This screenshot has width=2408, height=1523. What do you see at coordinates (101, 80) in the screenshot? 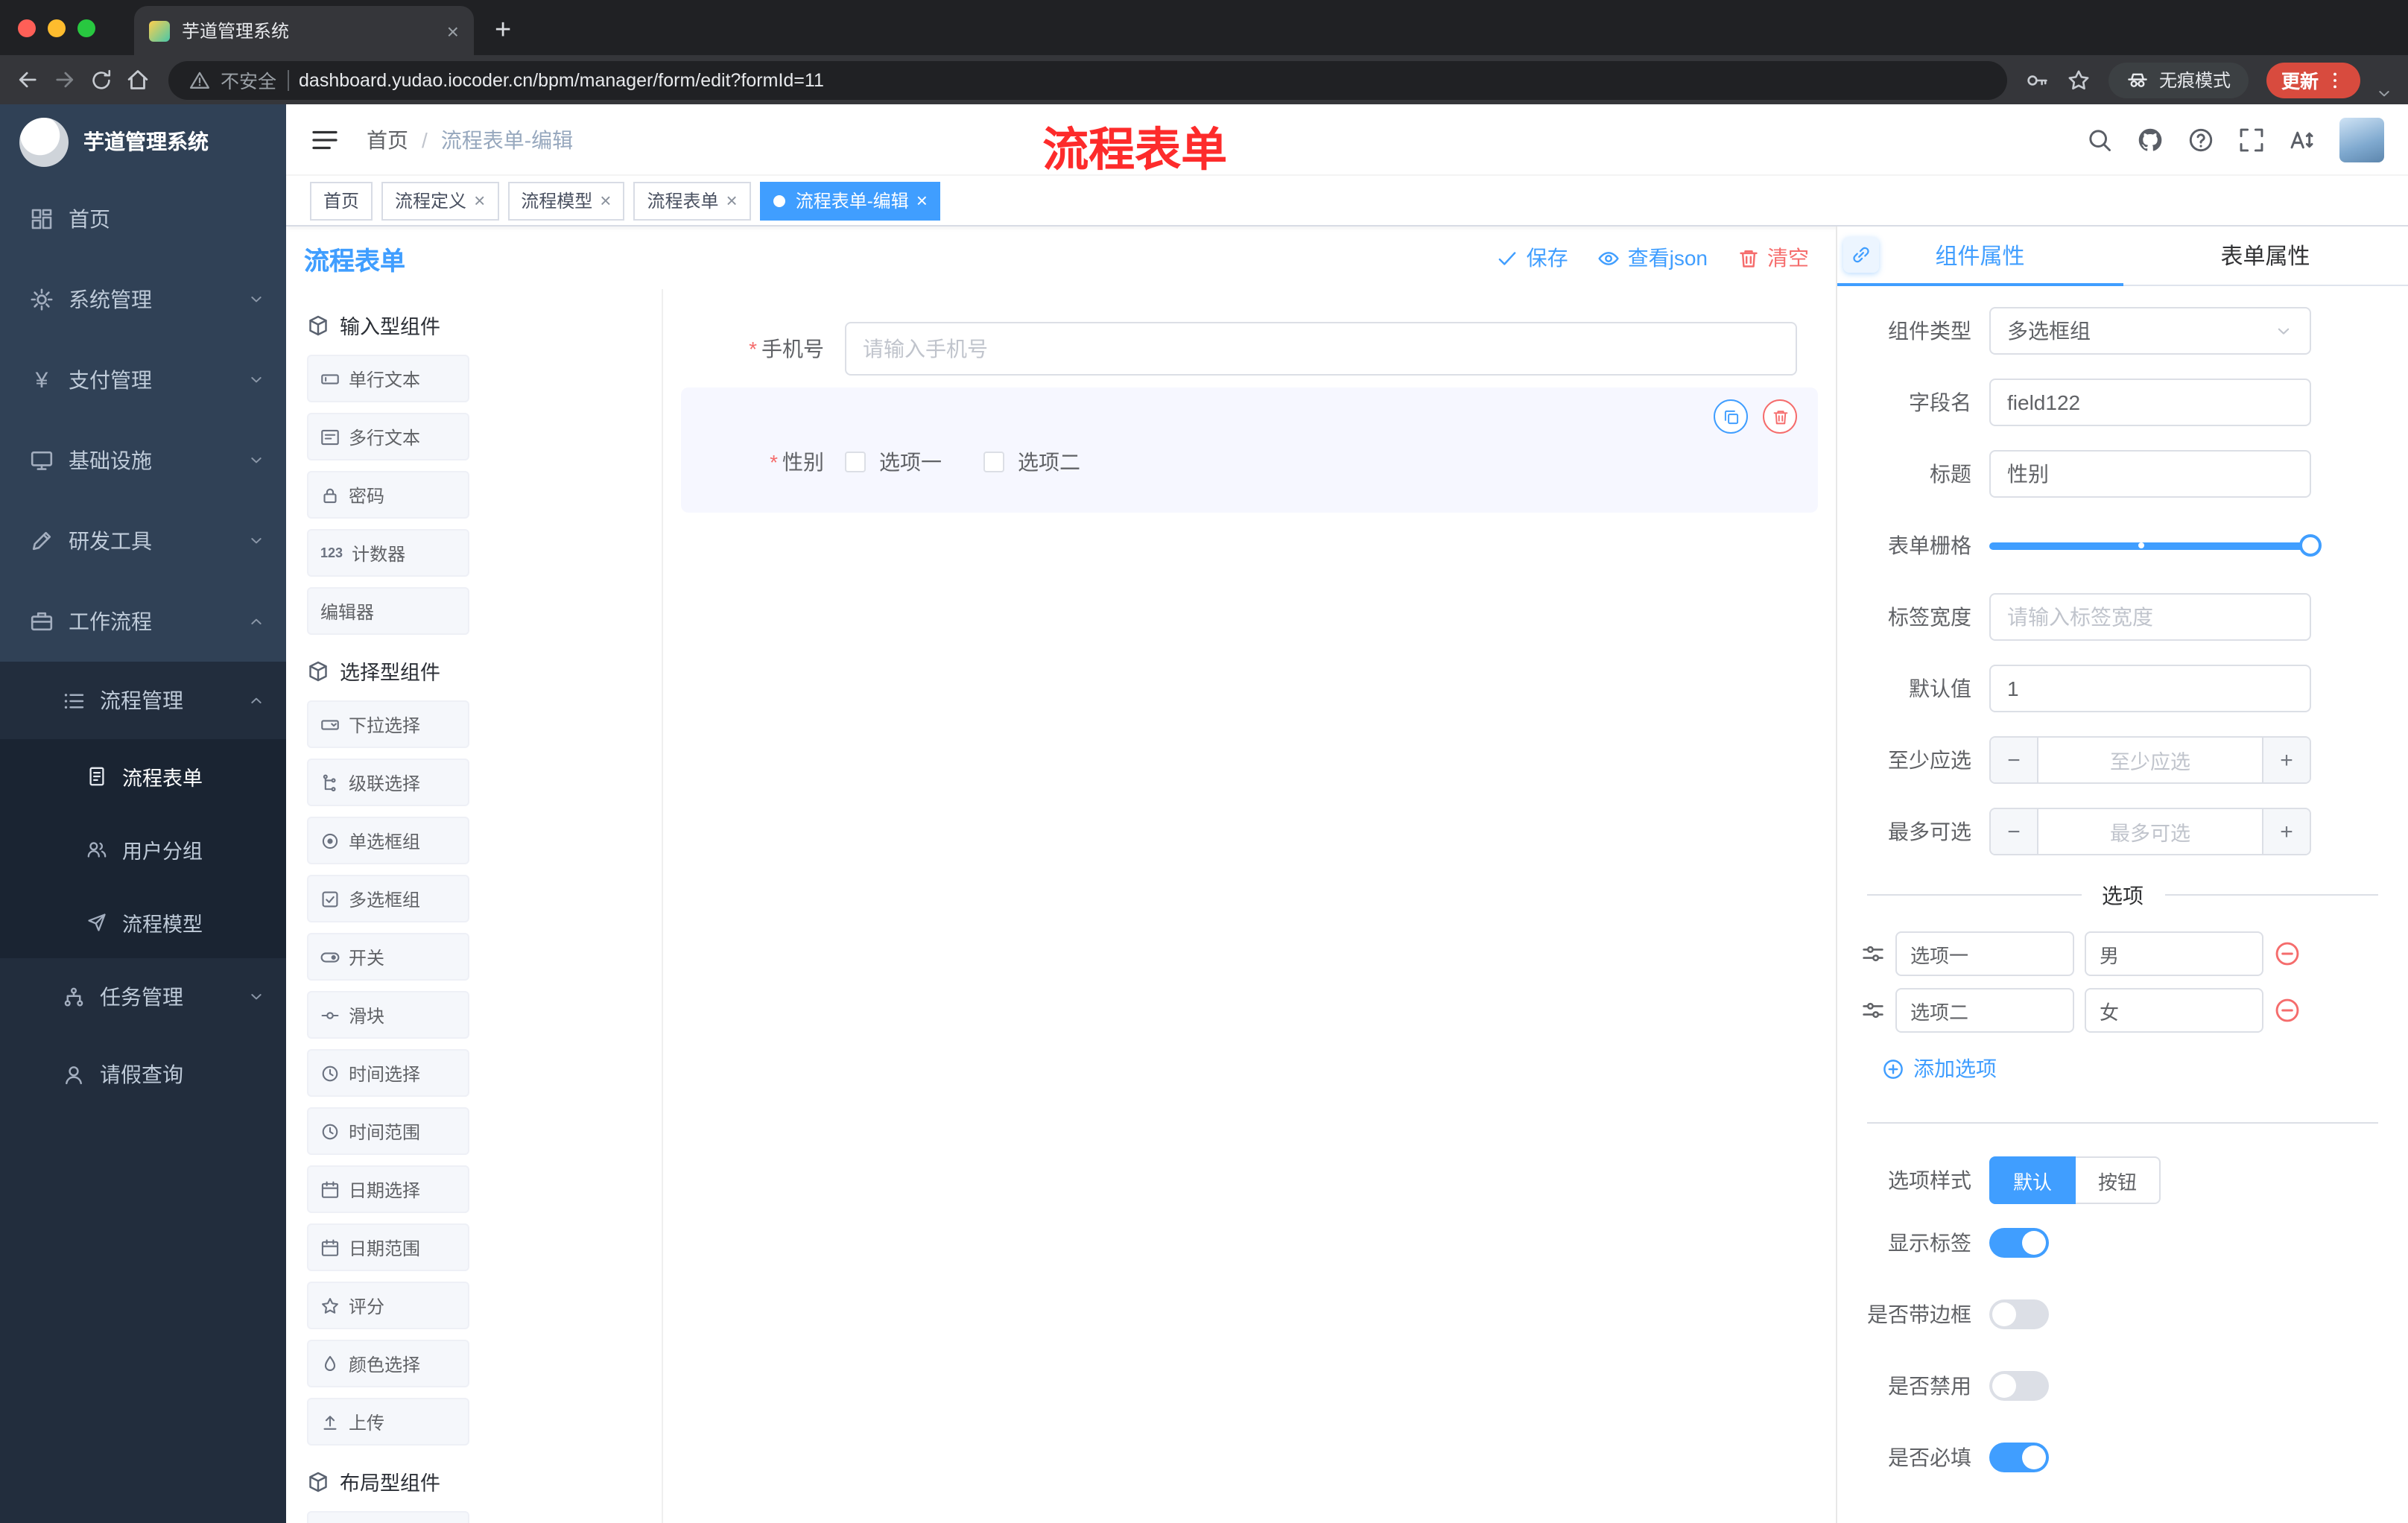
I see `reload-icon` at bounding box center [101, 80].